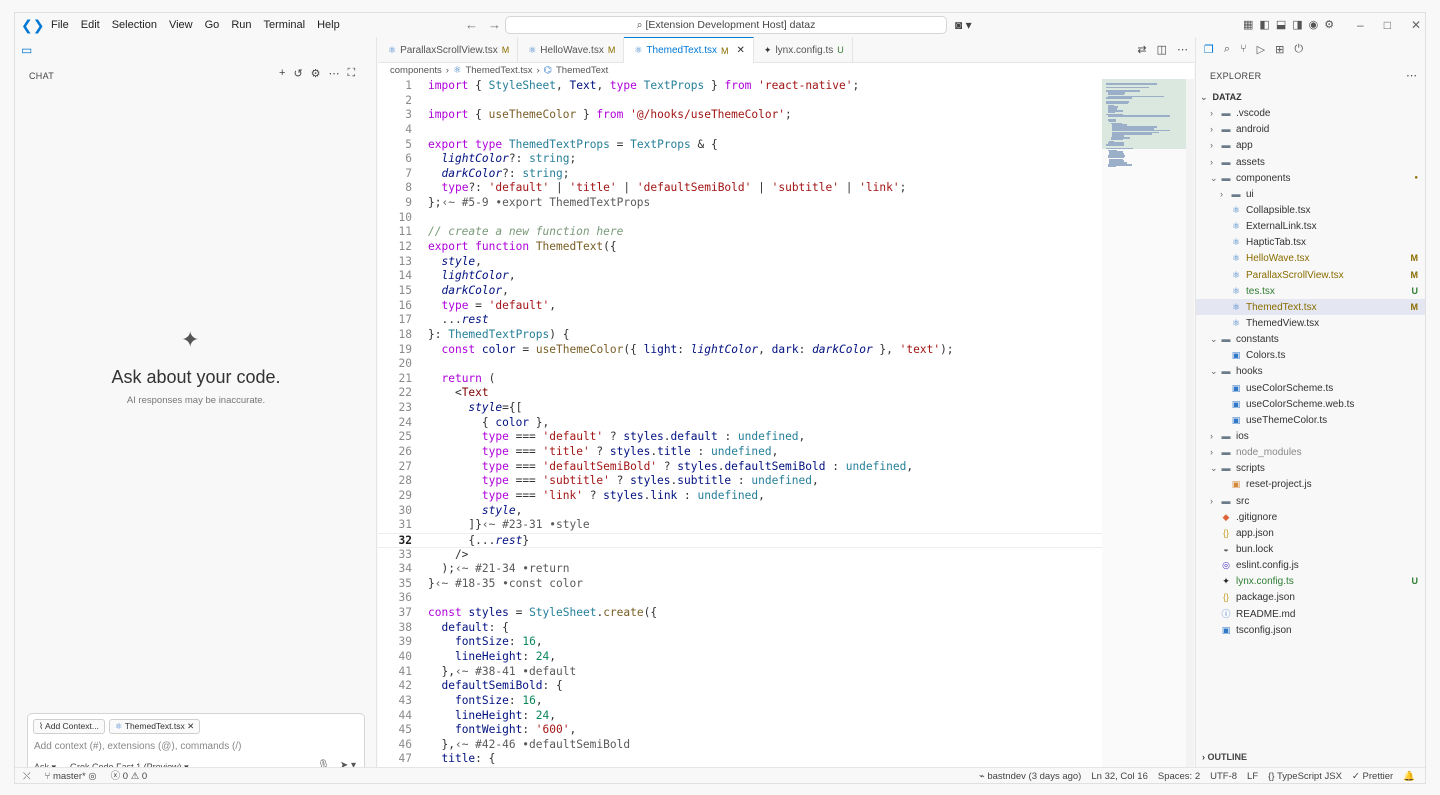  What do you see at coordinates (1310, 517) in the screenshot?
I see `tree-file: ◆ .gitignore` at bounding box center [1310, 517].